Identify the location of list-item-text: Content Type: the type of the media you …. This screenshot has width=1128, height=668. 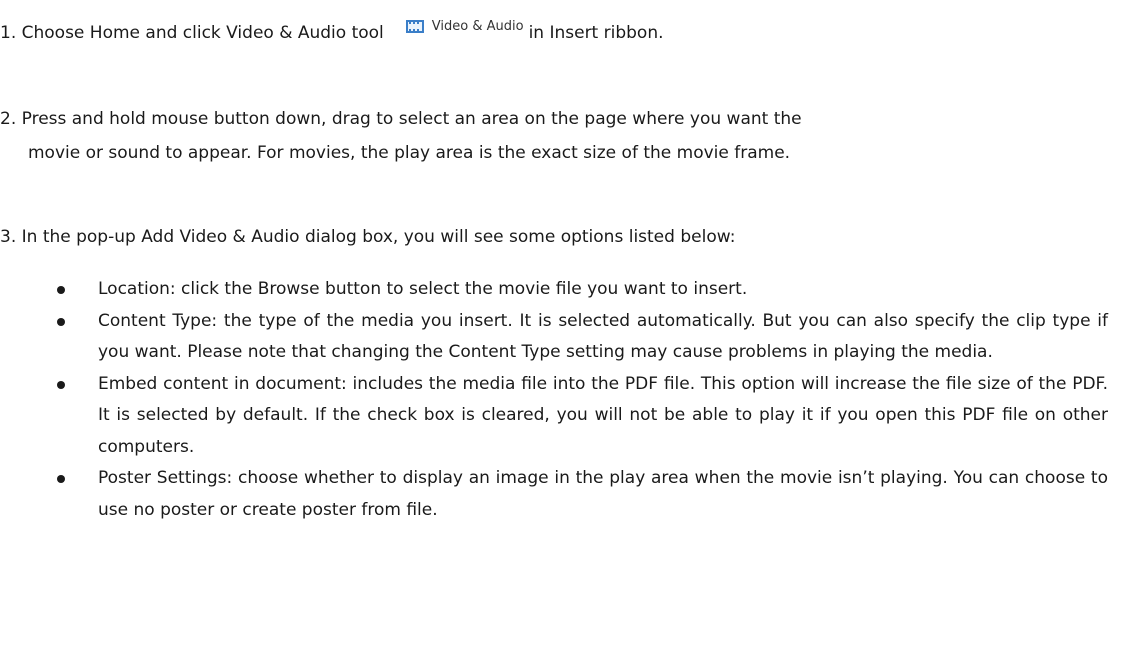
(603, 336).